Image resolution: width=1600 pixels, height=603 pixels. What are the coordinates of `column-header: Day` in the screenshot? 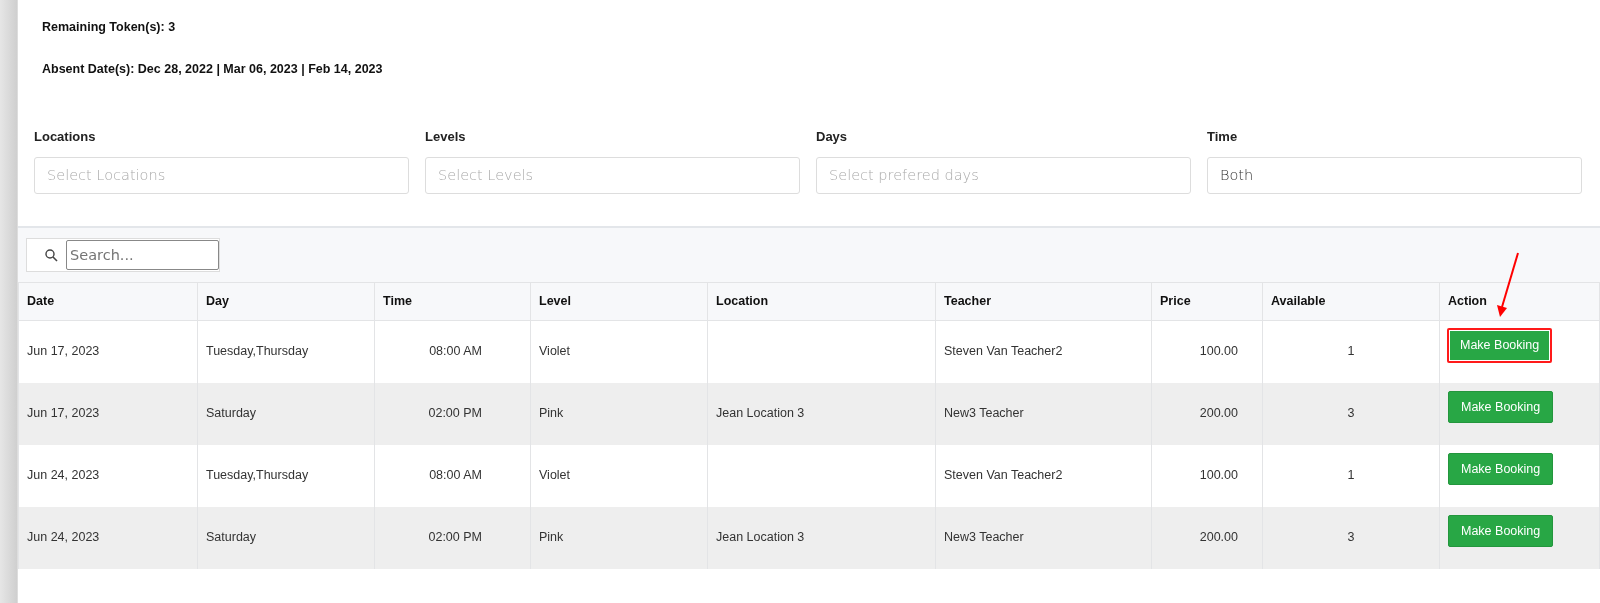 It's located at (286, 301).